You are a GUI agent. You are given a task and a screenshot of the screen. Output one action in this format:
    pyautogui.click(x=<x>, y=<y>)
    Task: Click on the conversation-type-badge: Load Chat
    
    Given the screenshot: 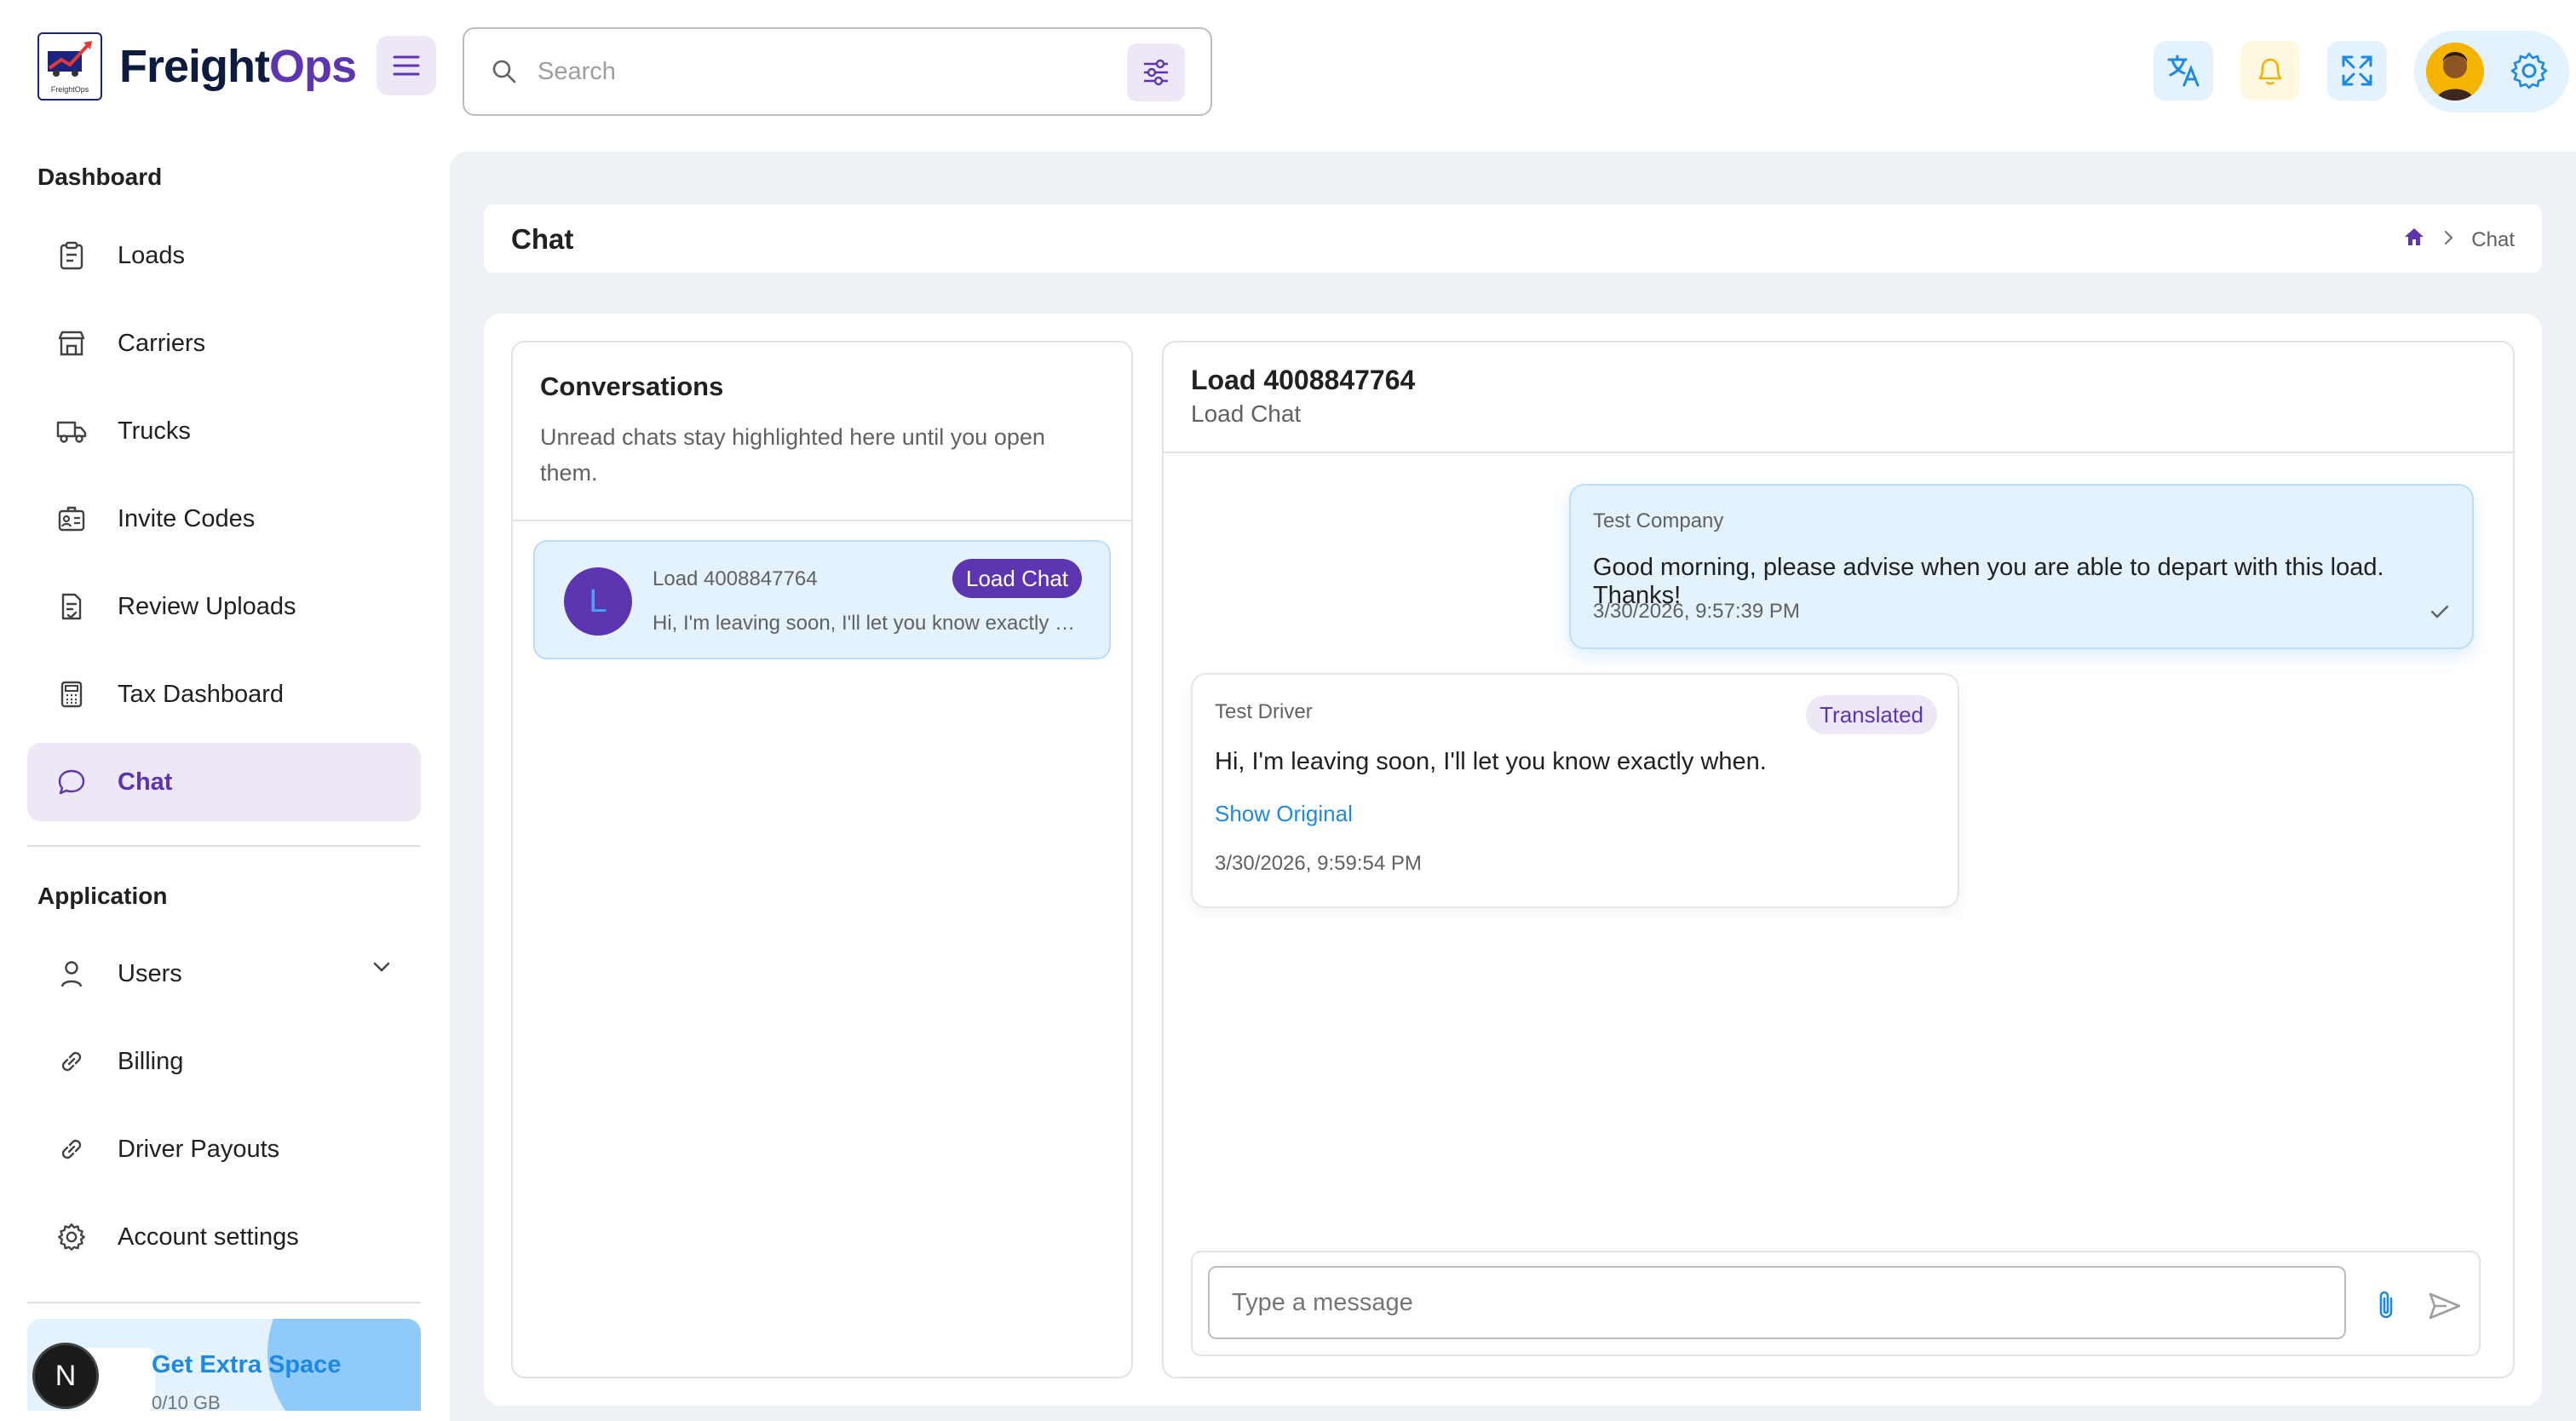 What is the action you would take?
    pyautogui.click(x=1017, y=578)
    